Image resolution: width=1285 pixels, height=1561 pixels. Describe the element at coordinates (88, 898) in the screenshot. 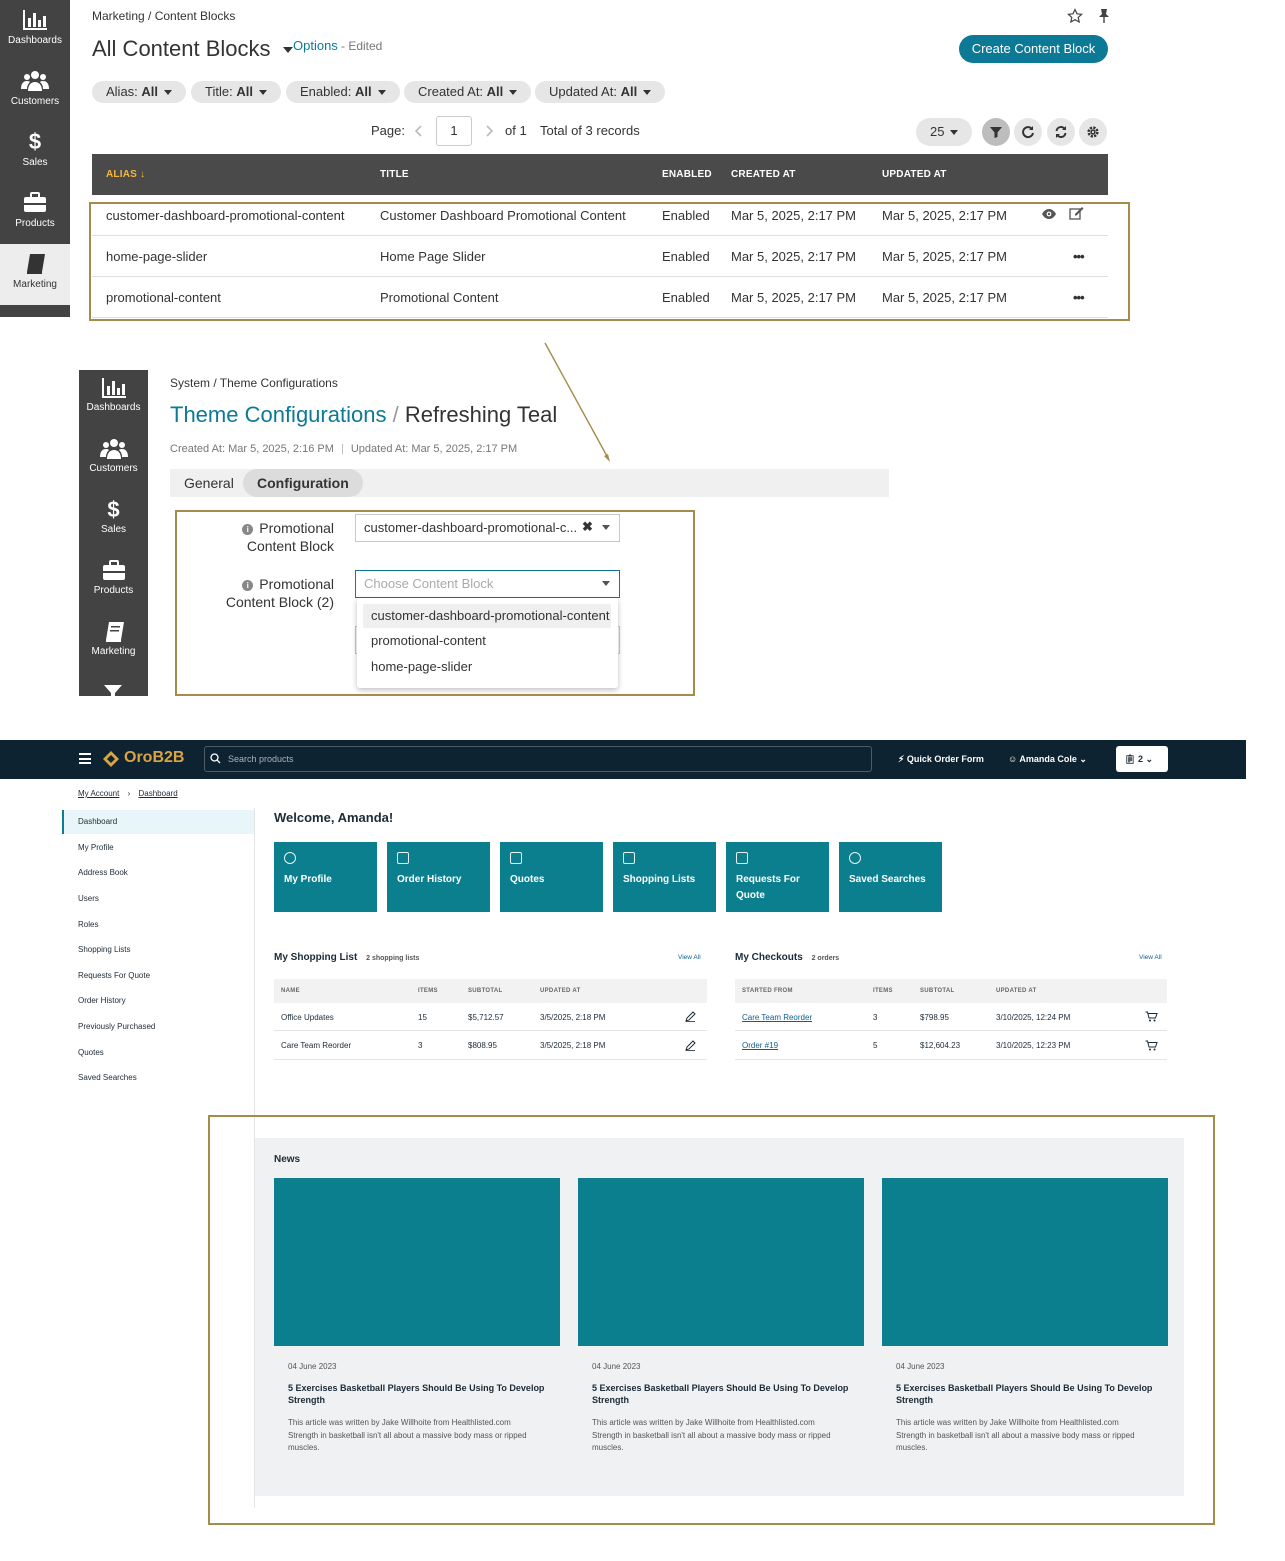

I see `side-menu-users: Users` at that location.